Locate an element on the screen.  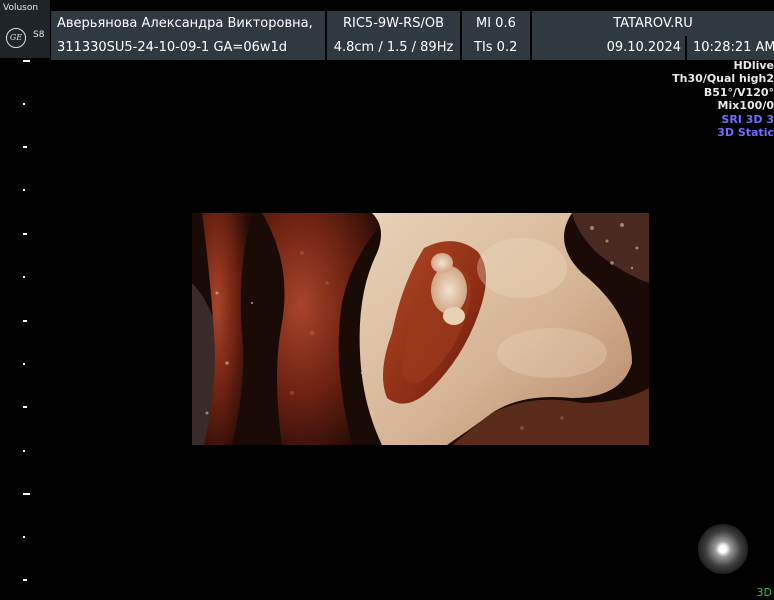
sri-label: SRI 3D 3 is located at coordinates (747, 119).